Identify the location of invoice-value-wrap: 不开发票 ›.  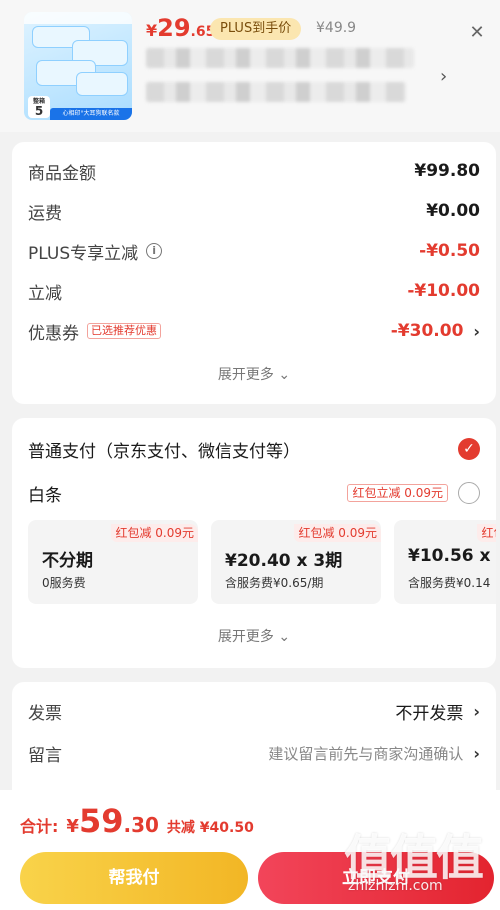
(437, 711).